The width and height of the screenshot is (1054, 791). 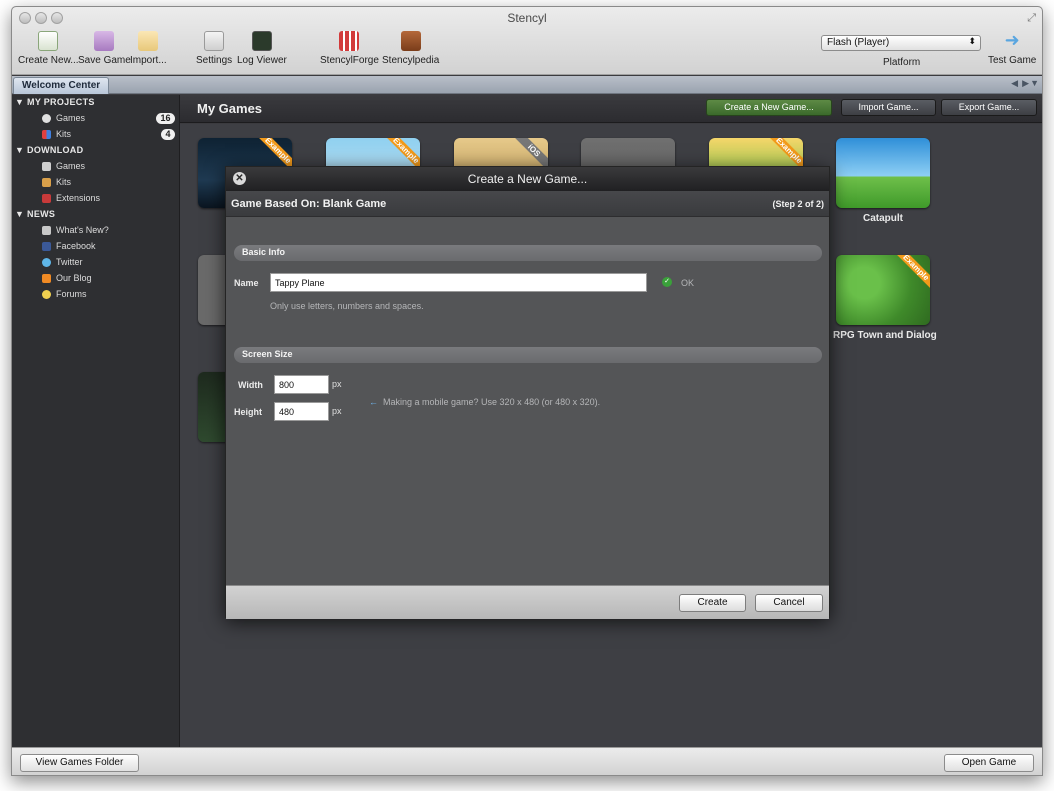 I want to click on sidebar-item-kits: Kits, so click(x=56, y=134).